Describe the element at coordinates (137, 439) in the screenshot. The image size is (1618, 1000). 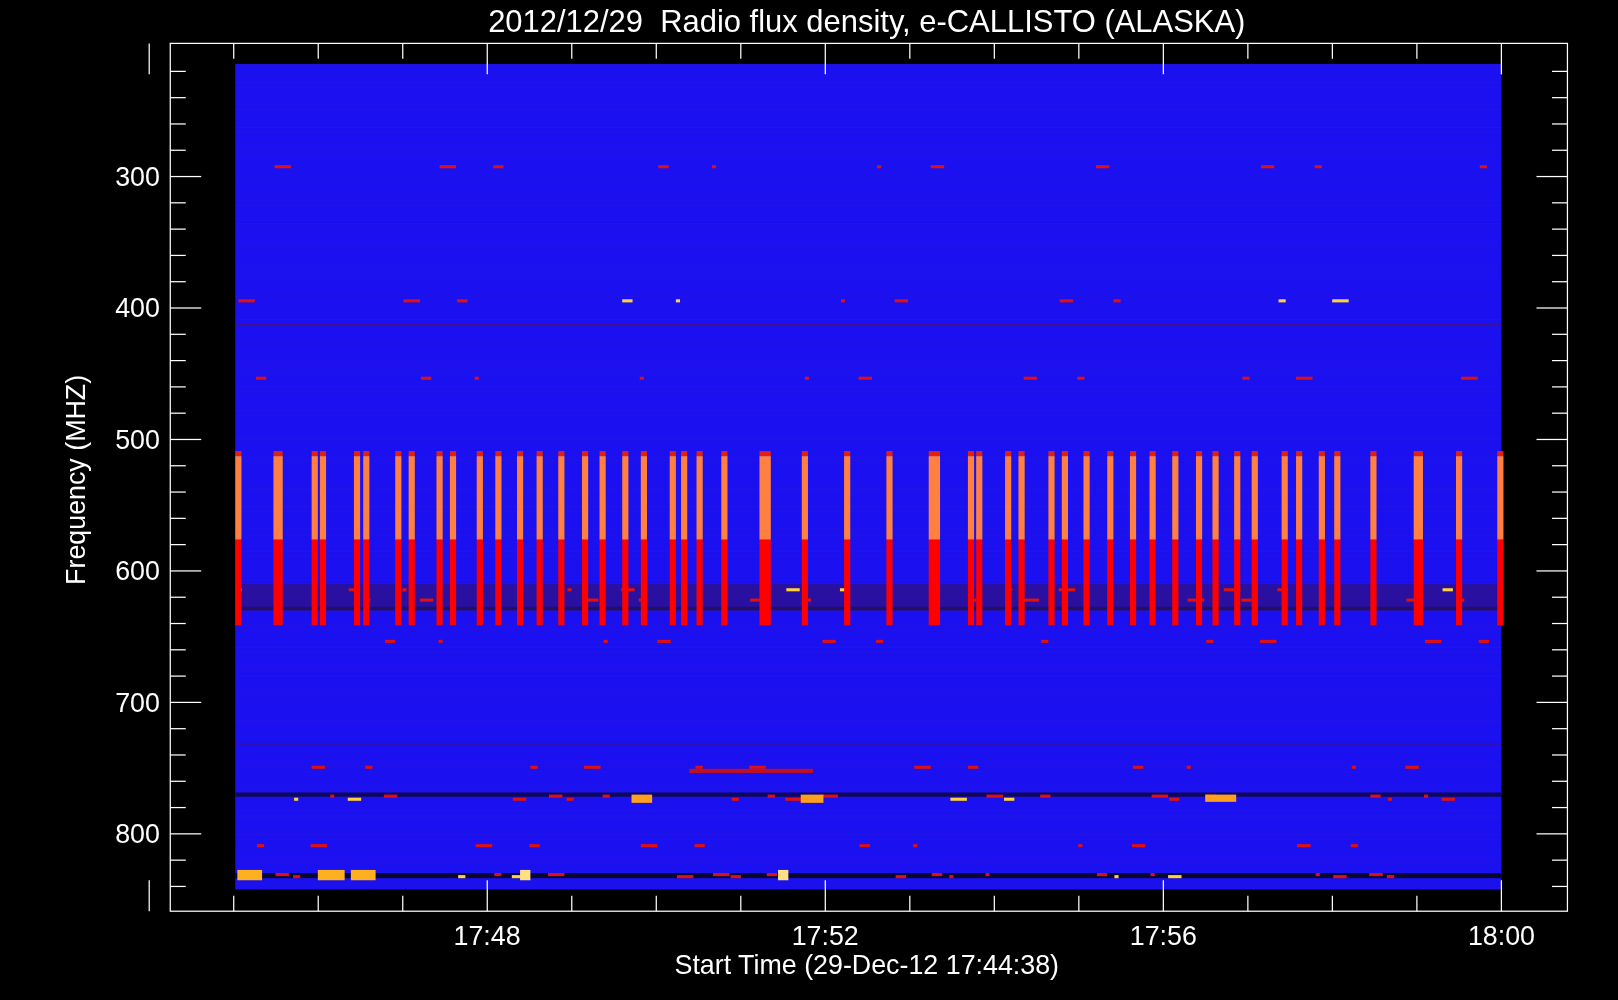
I see `y-tick-label: 500` at that location.